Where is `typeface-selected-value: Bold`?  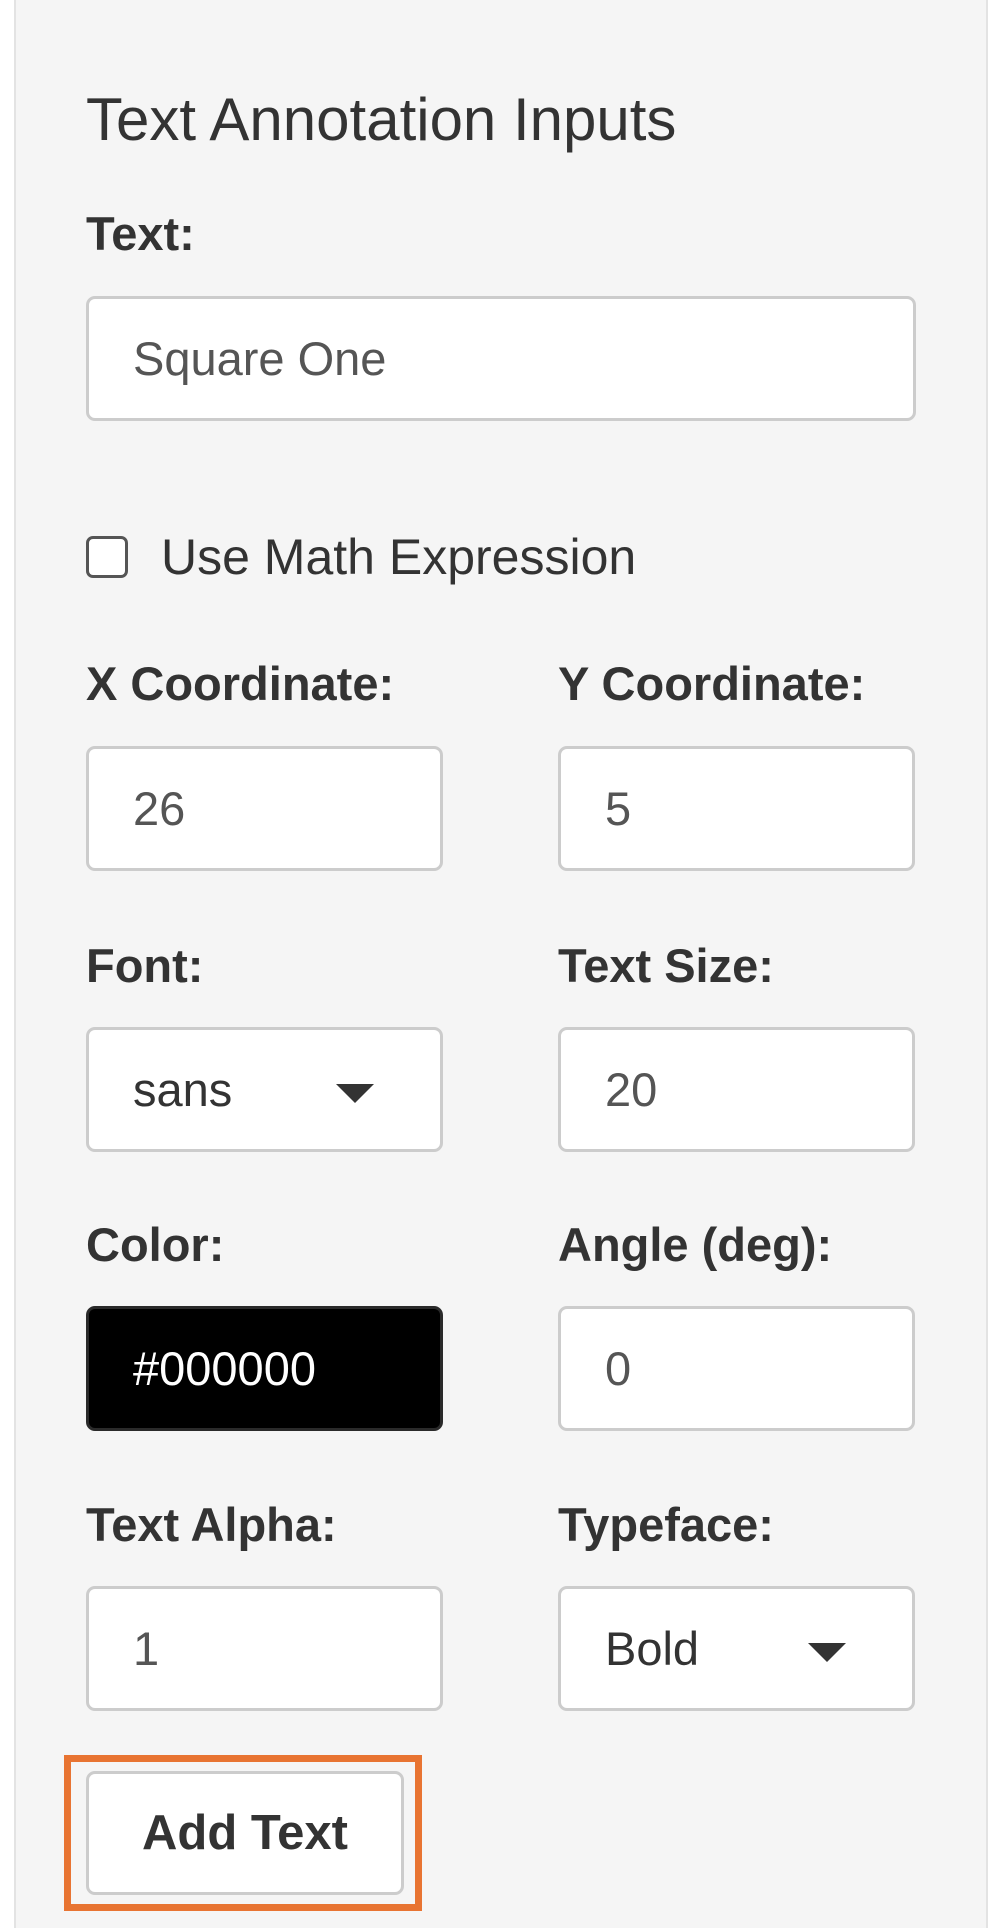 typeface-selected-value: Bold is located at coordinates (652, 1648).